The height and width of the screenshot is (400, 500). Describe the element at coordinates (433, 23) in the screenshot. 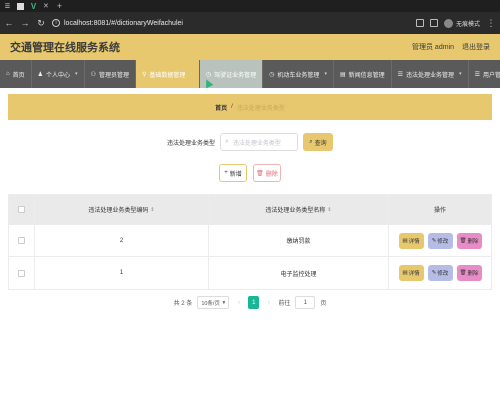

I see `split-view-icon` at that location.